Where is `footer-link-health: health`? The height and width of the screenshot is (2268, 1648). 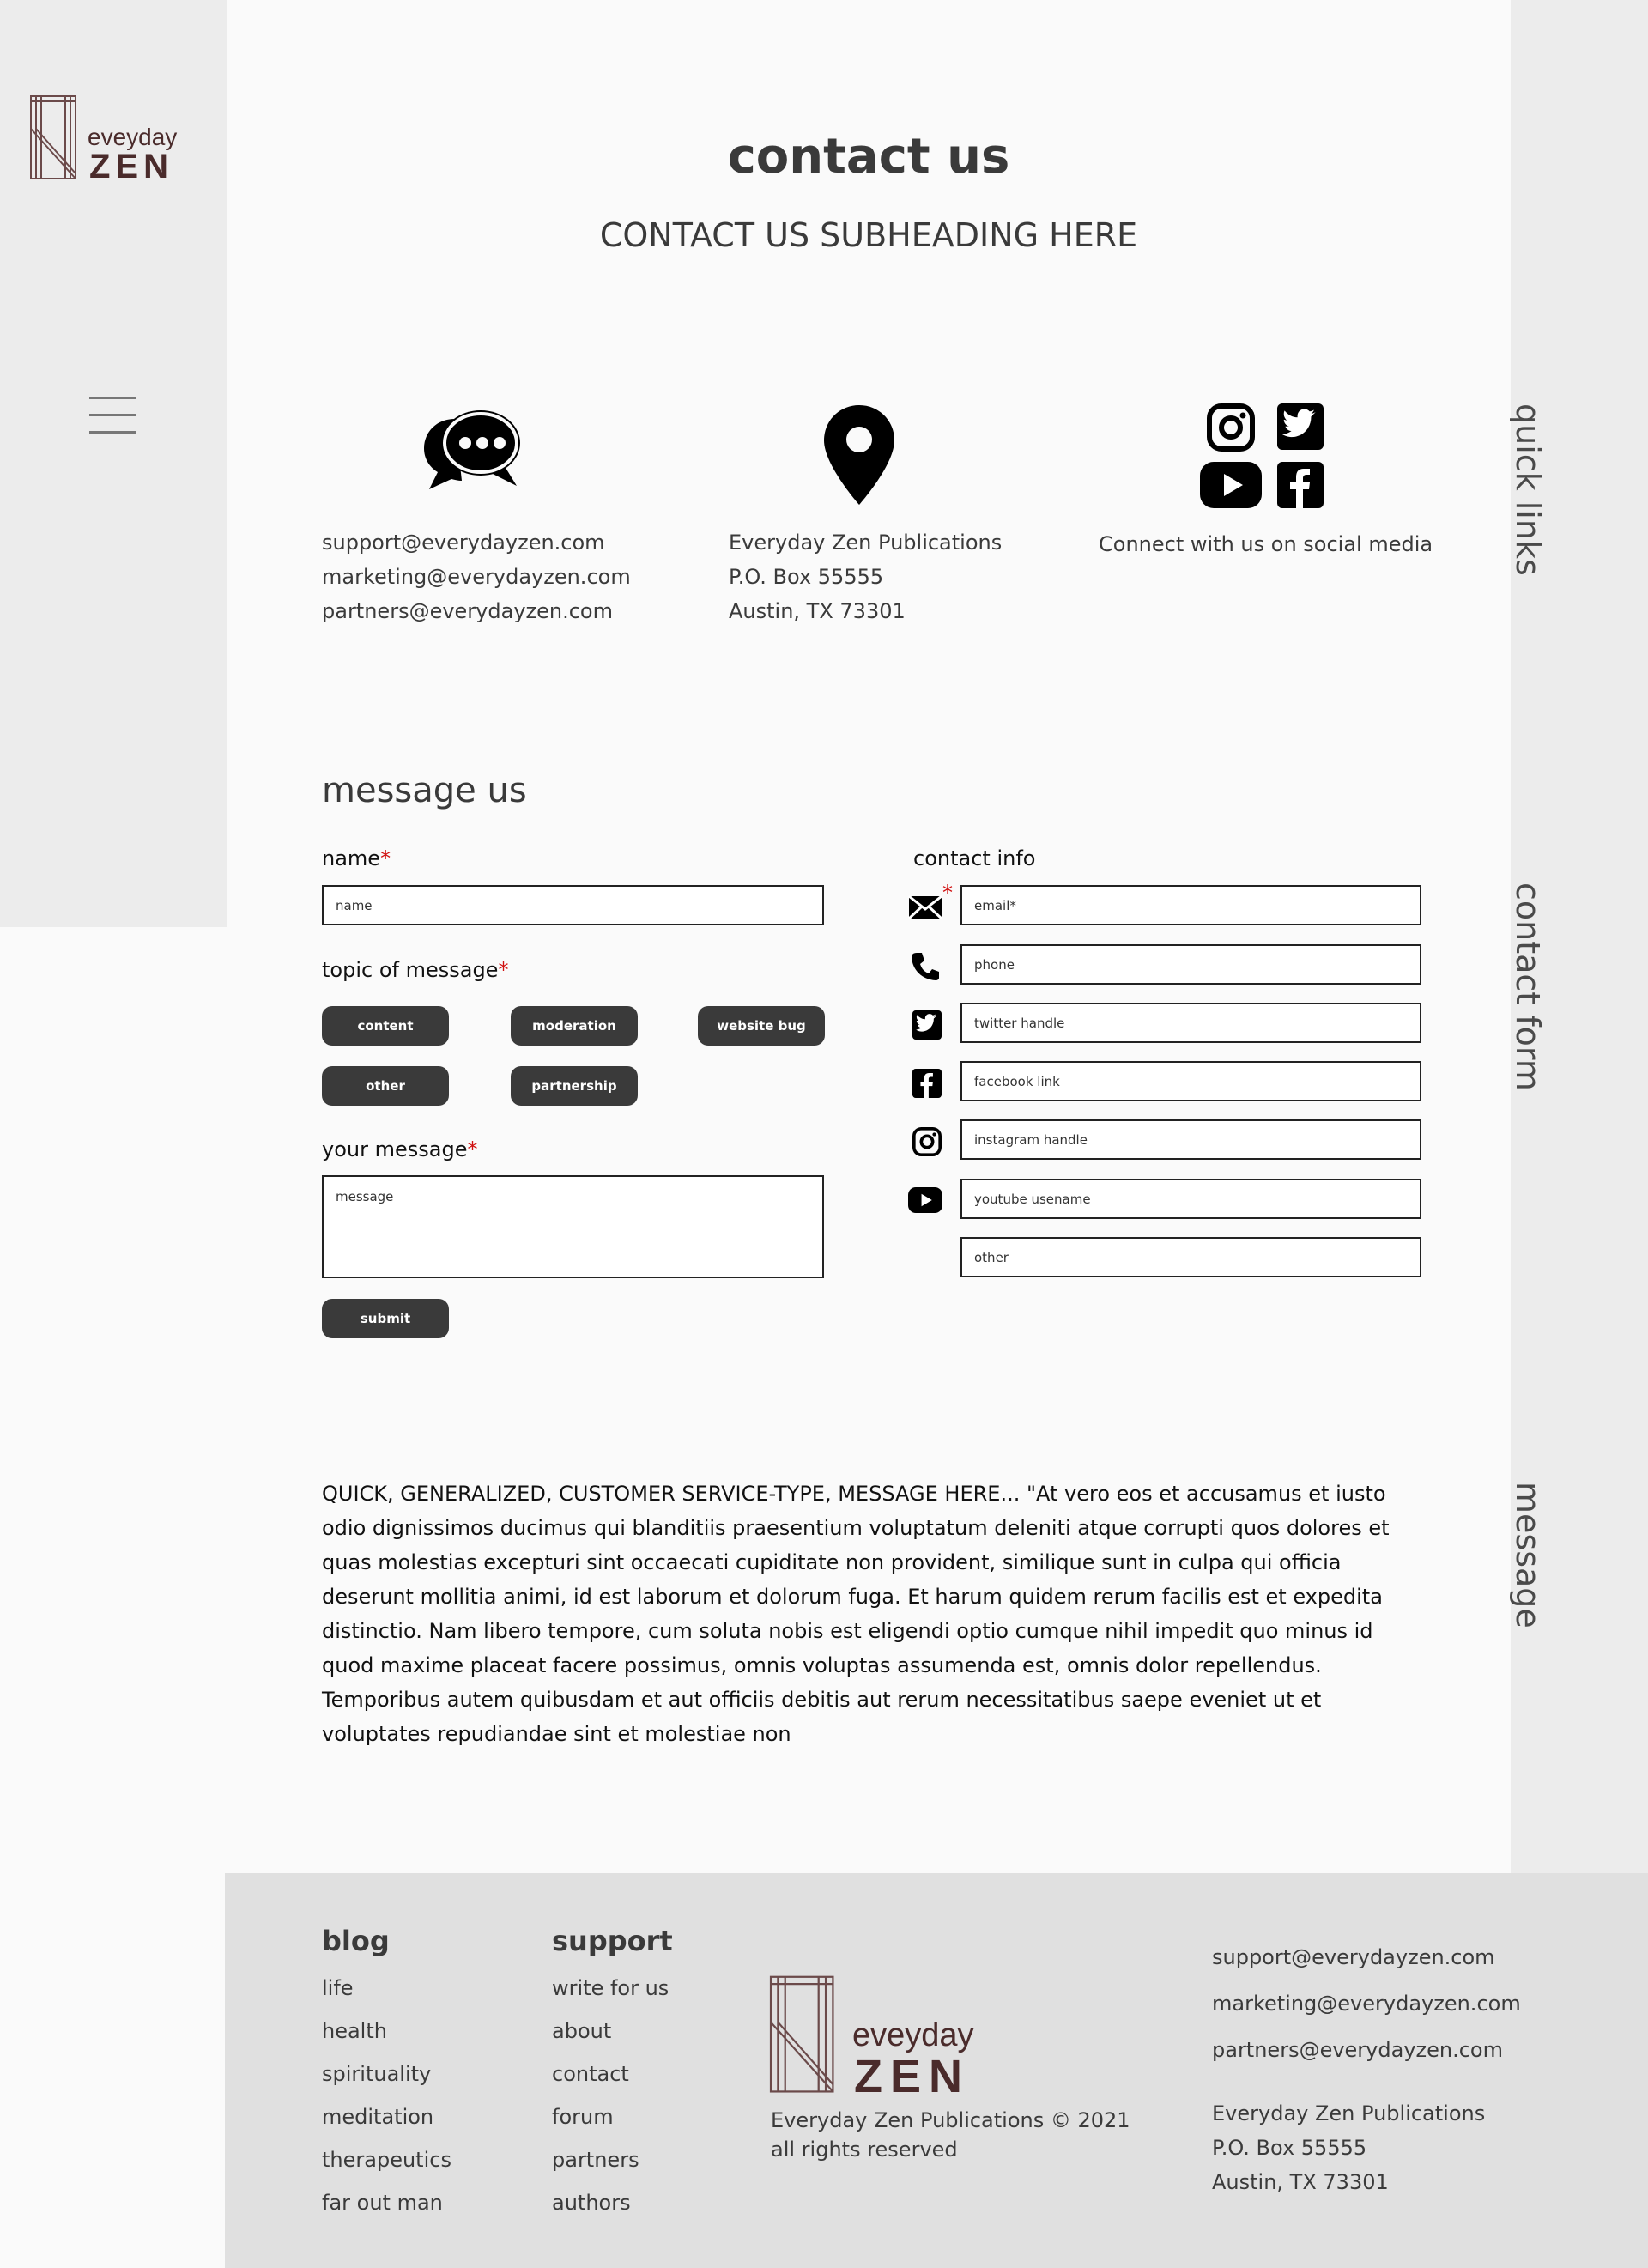 footer-link-health: health is located at coordinates (354, 2031).